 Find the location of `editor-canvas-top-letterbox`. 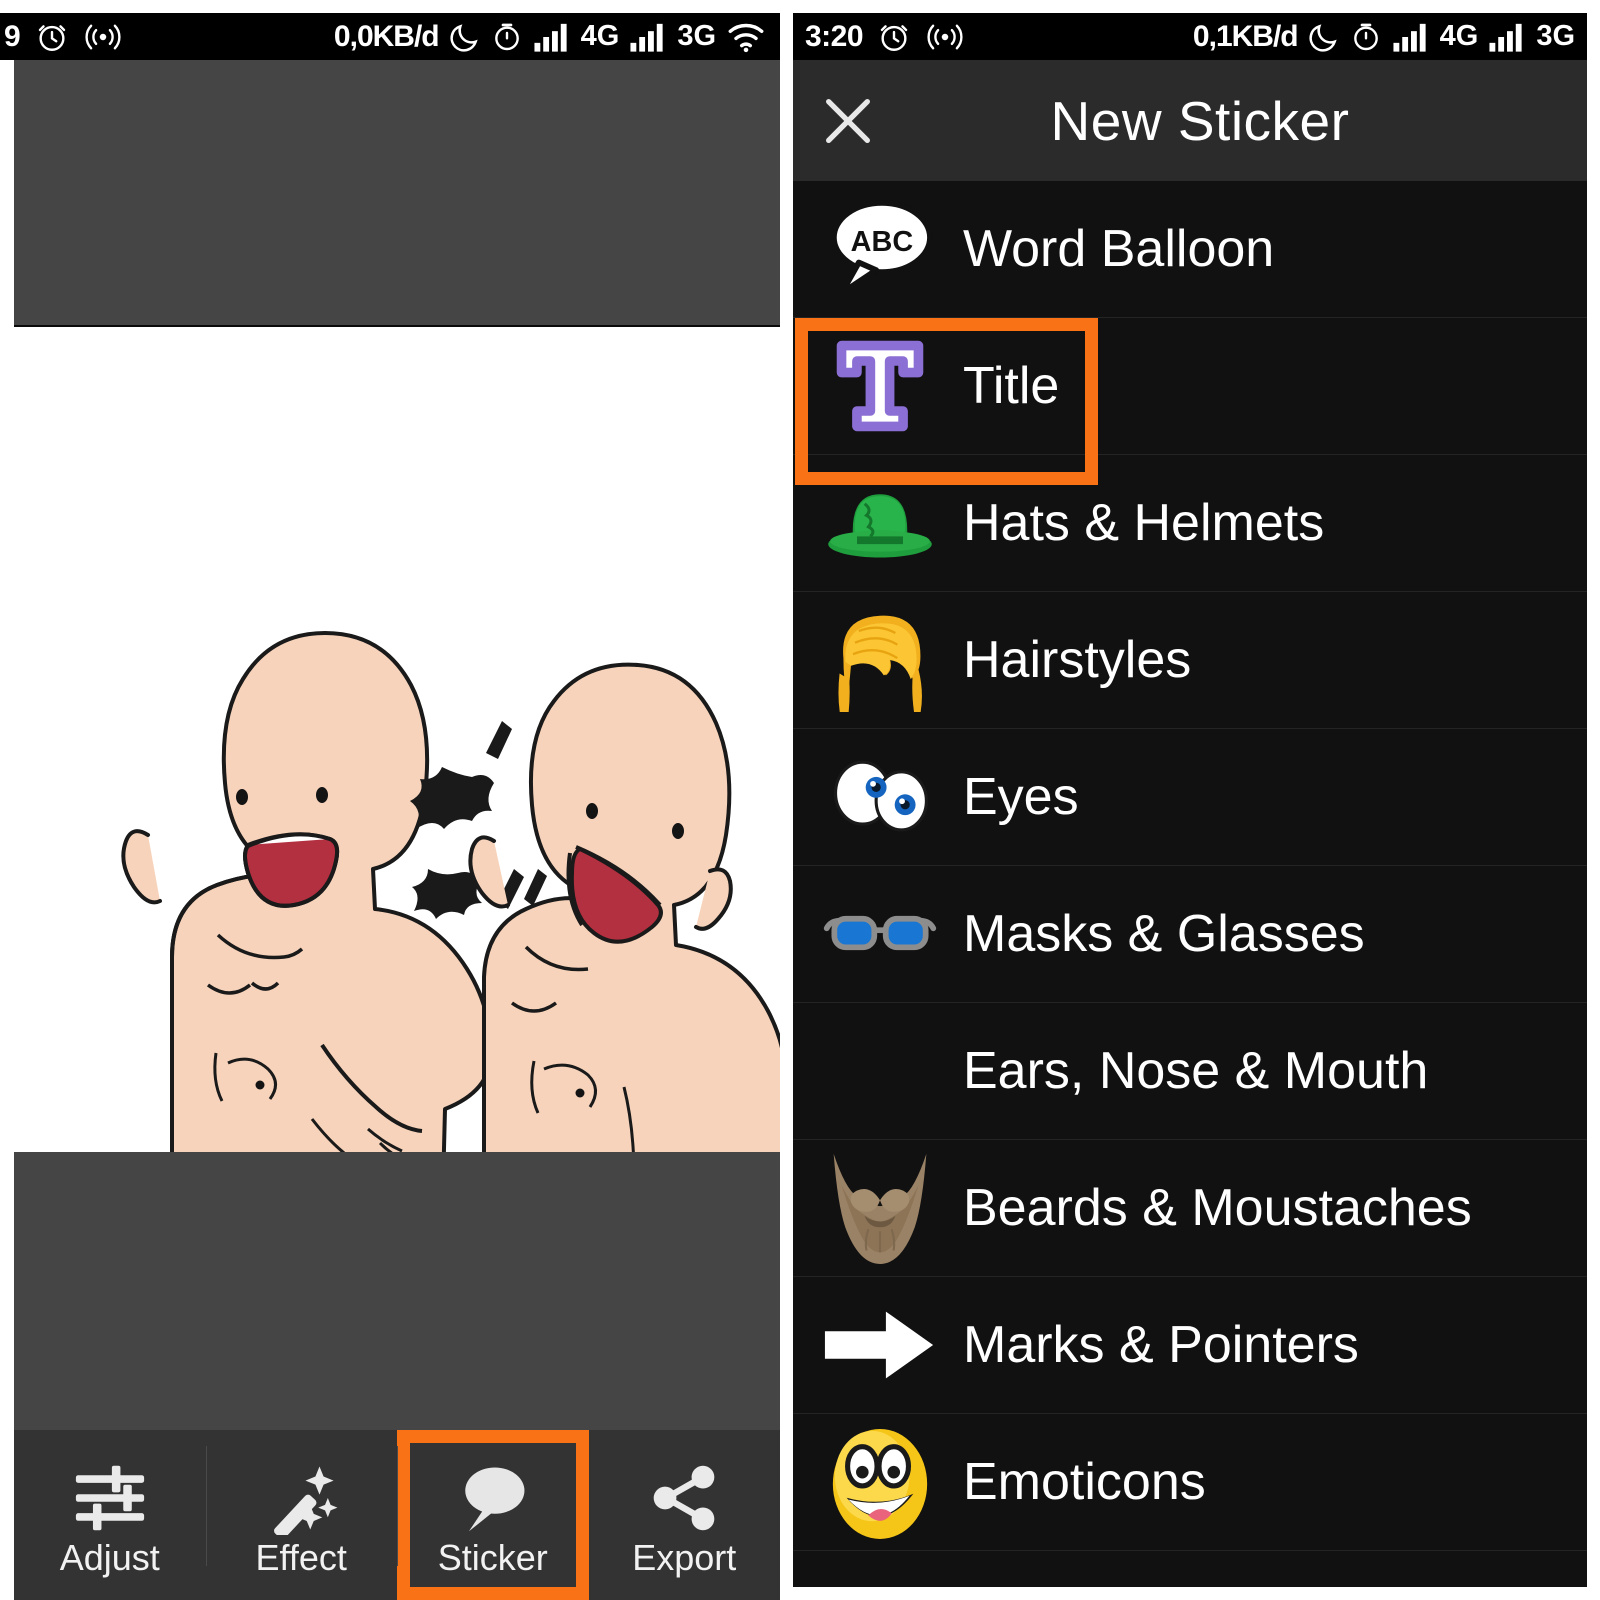

editor-canvas-top-letterbox is located at coordinates (397, 193).